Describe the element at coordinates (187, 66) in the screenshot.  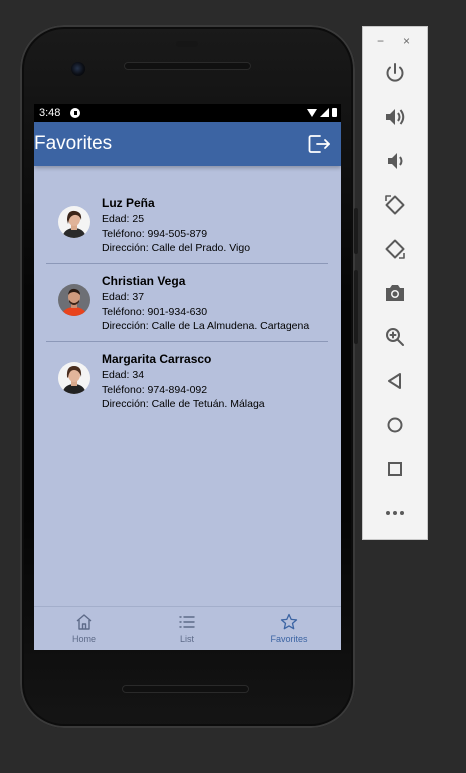
I see `earpiece-speaker` at that location.